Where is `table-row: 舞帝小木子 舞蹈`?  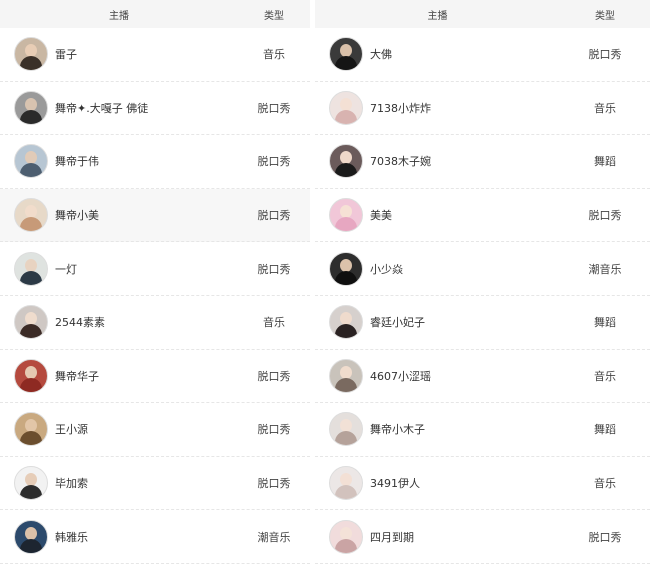
table-row: 舞帝小木子 舞蹈 is located at coordinates (482, 430).